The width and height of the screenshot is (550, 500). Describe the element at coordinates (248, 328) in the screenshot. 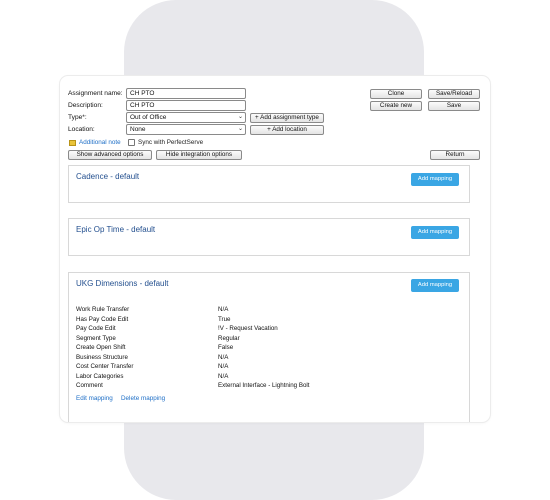

I see `mapping-value: !V - Request Vacation` at that location.